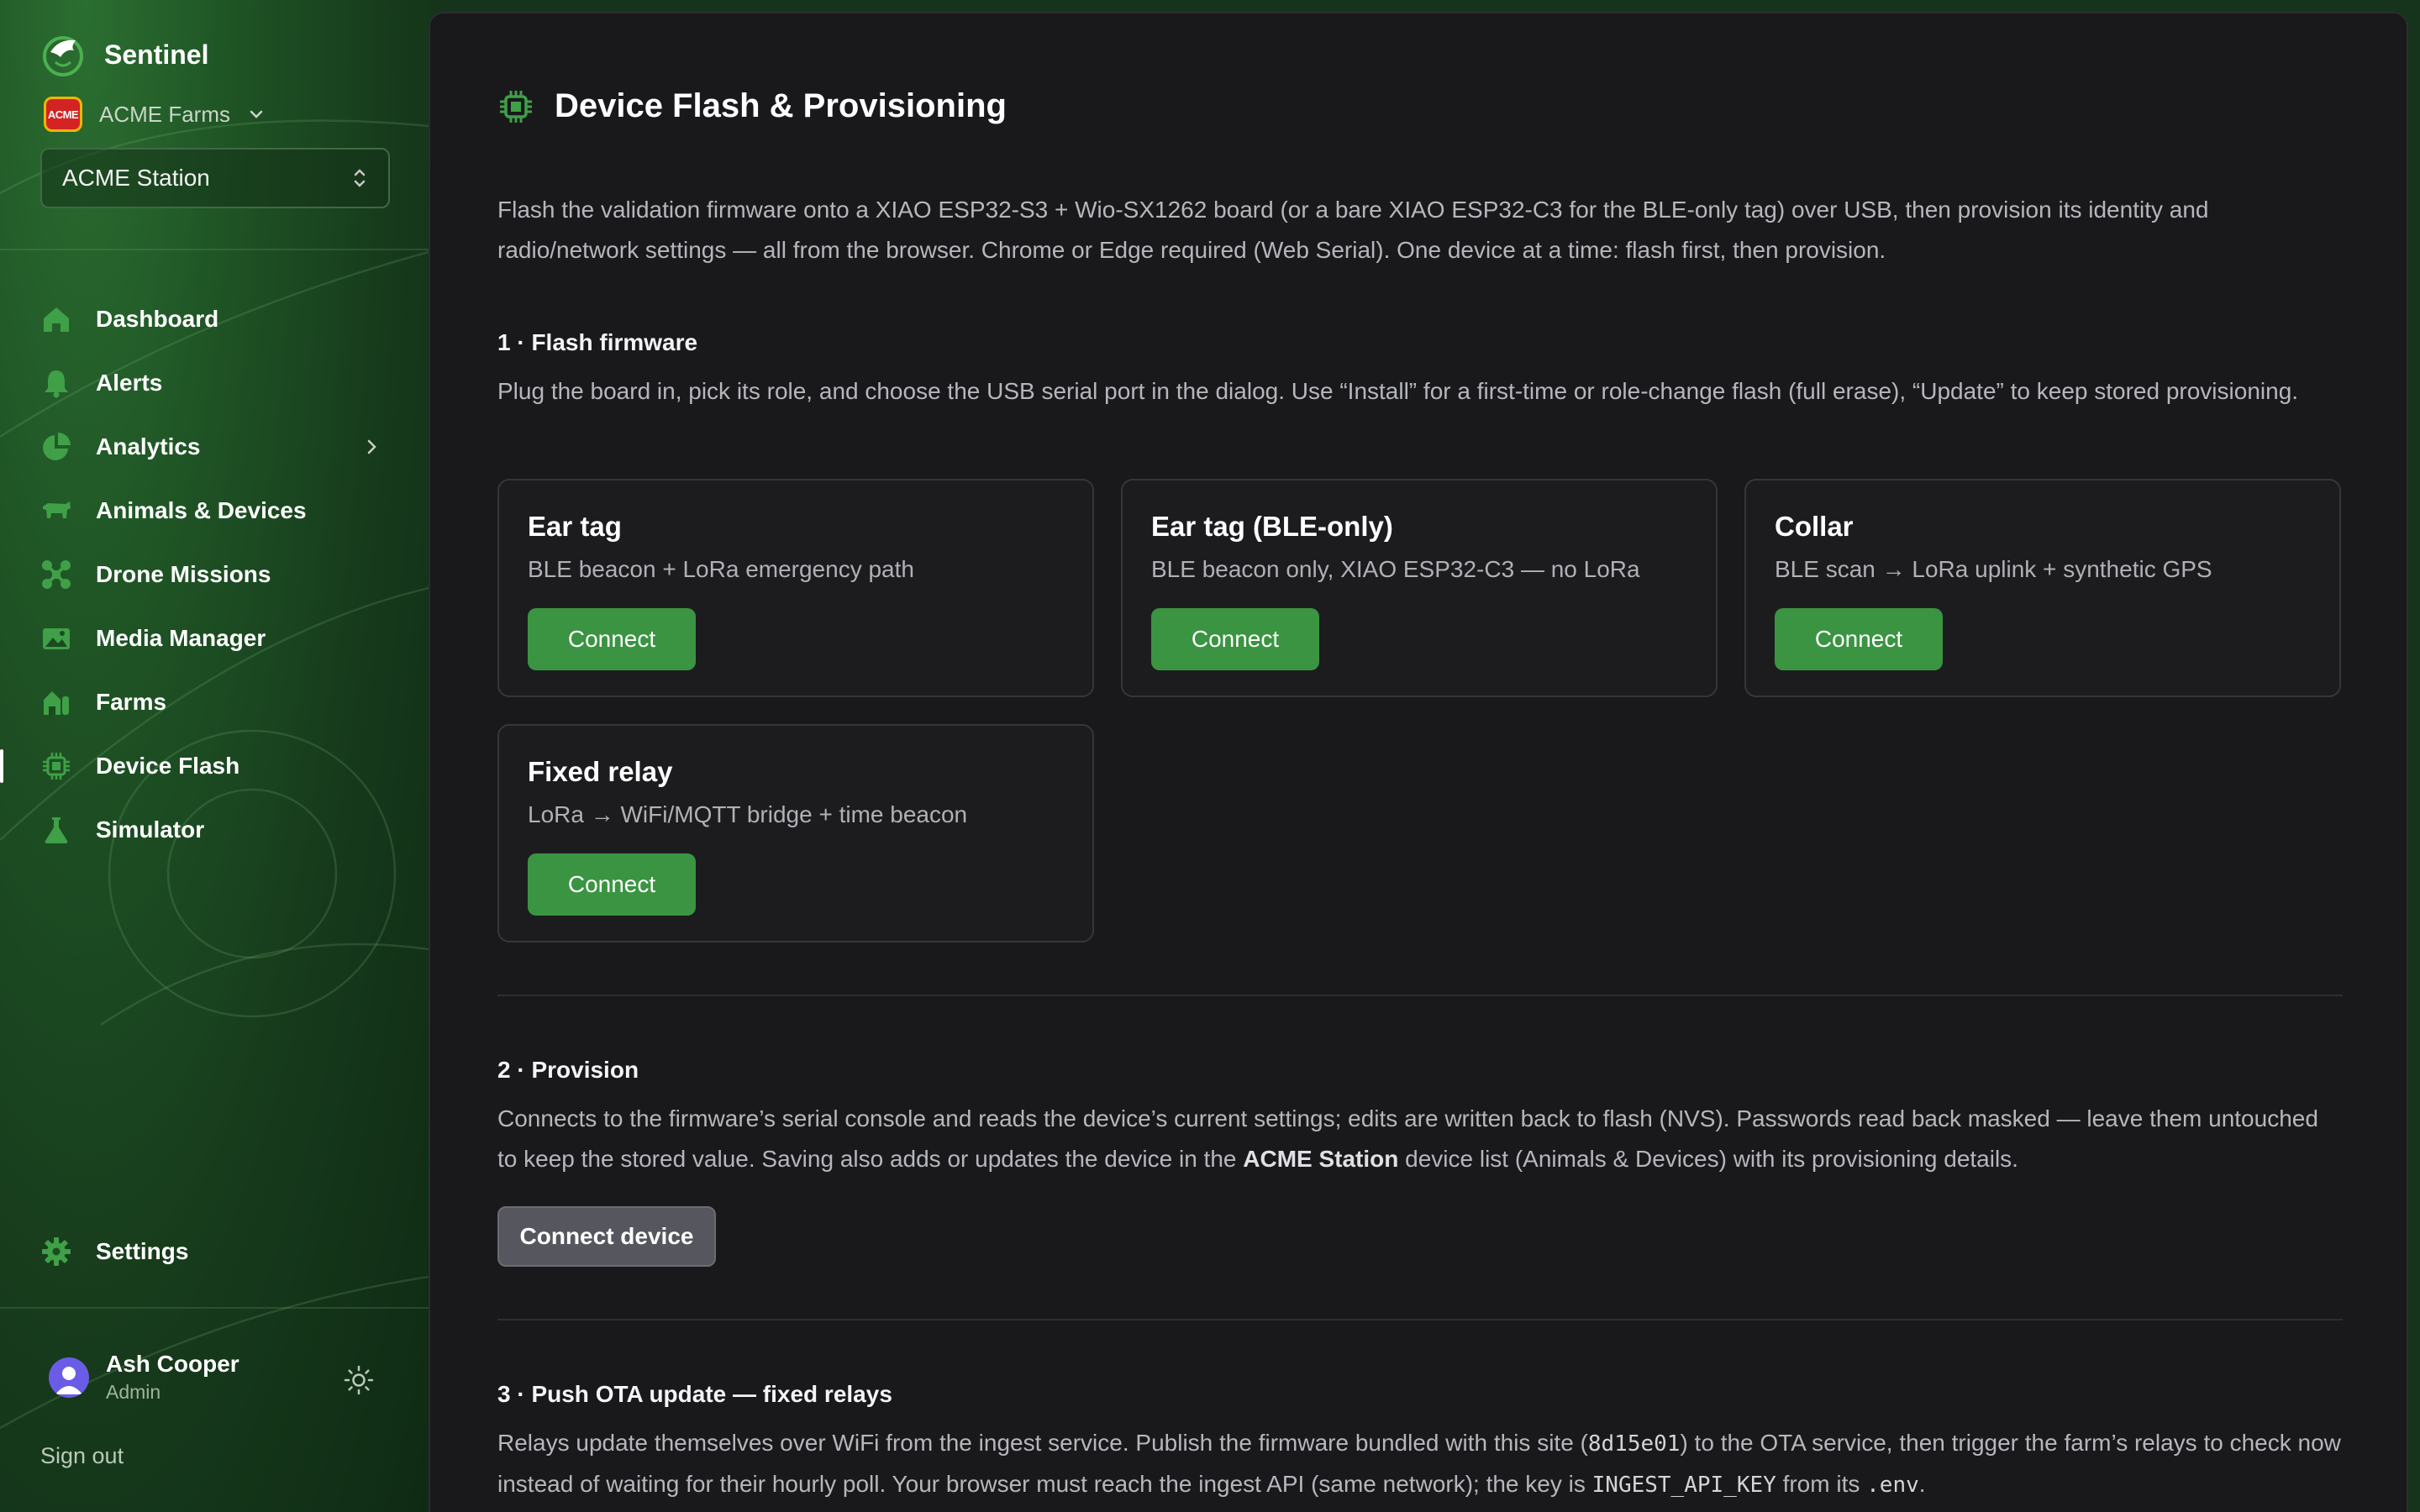 This screenshot has width=2420, height=1512. What do you see at coordinates (214, 447) in the screenshot?
I see `sidebar-item-analytics: Analytics` at bounding box center [214, 447].